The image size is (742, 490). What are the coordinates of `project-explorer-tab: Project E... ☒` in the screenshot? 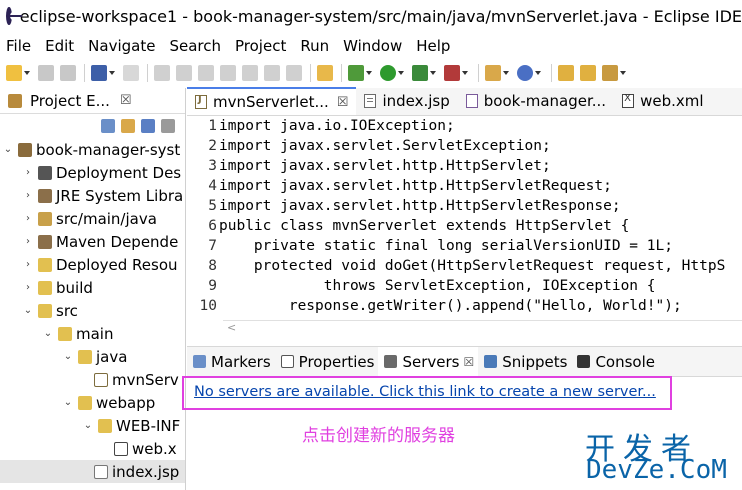 It's located at (92, 101).